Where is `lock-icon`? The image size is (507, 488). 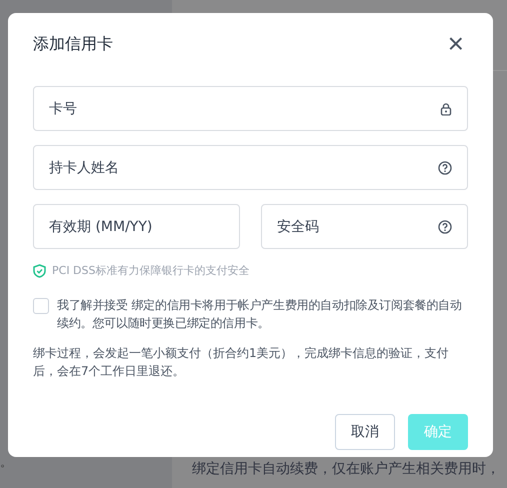 lock-icon is located at coordinates (446, 108).